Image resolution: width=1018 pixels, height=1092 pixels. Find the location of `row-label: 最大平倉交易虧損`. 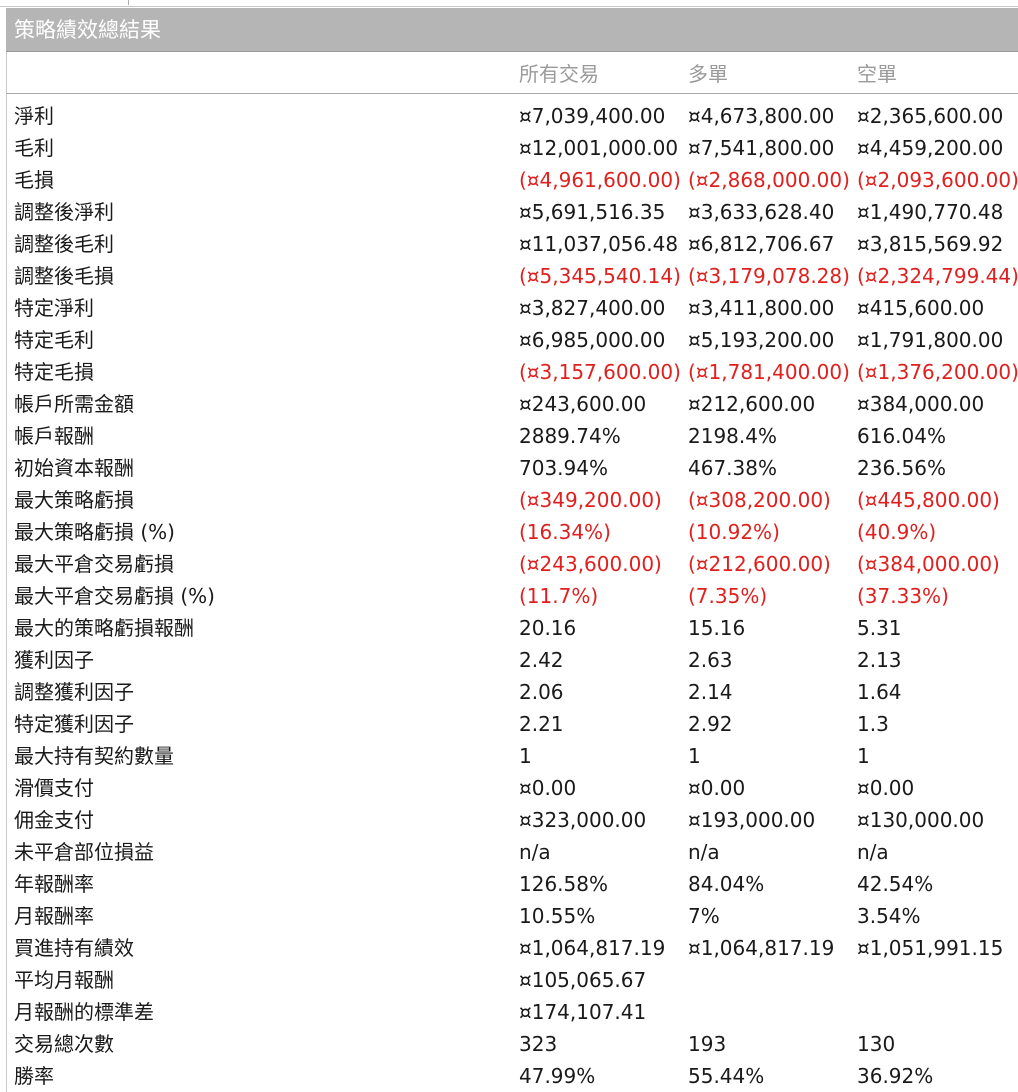

row-label: 最大平倉交易虧損 is located at coordinates (94, 564).